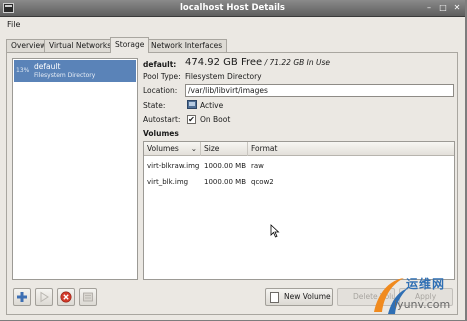  I want to click on volume-name: virt-blkraw.img, so click(173, 166).